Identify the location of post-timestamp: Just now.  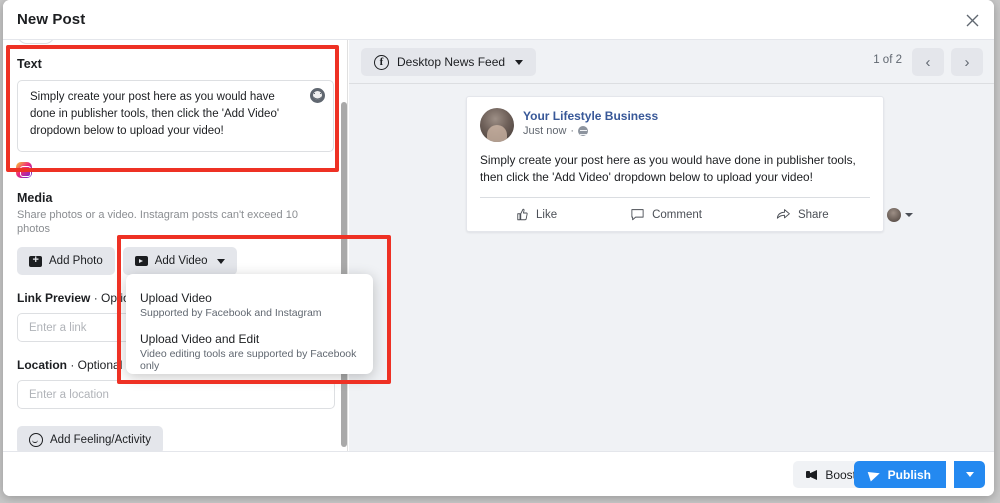
(545, 131).